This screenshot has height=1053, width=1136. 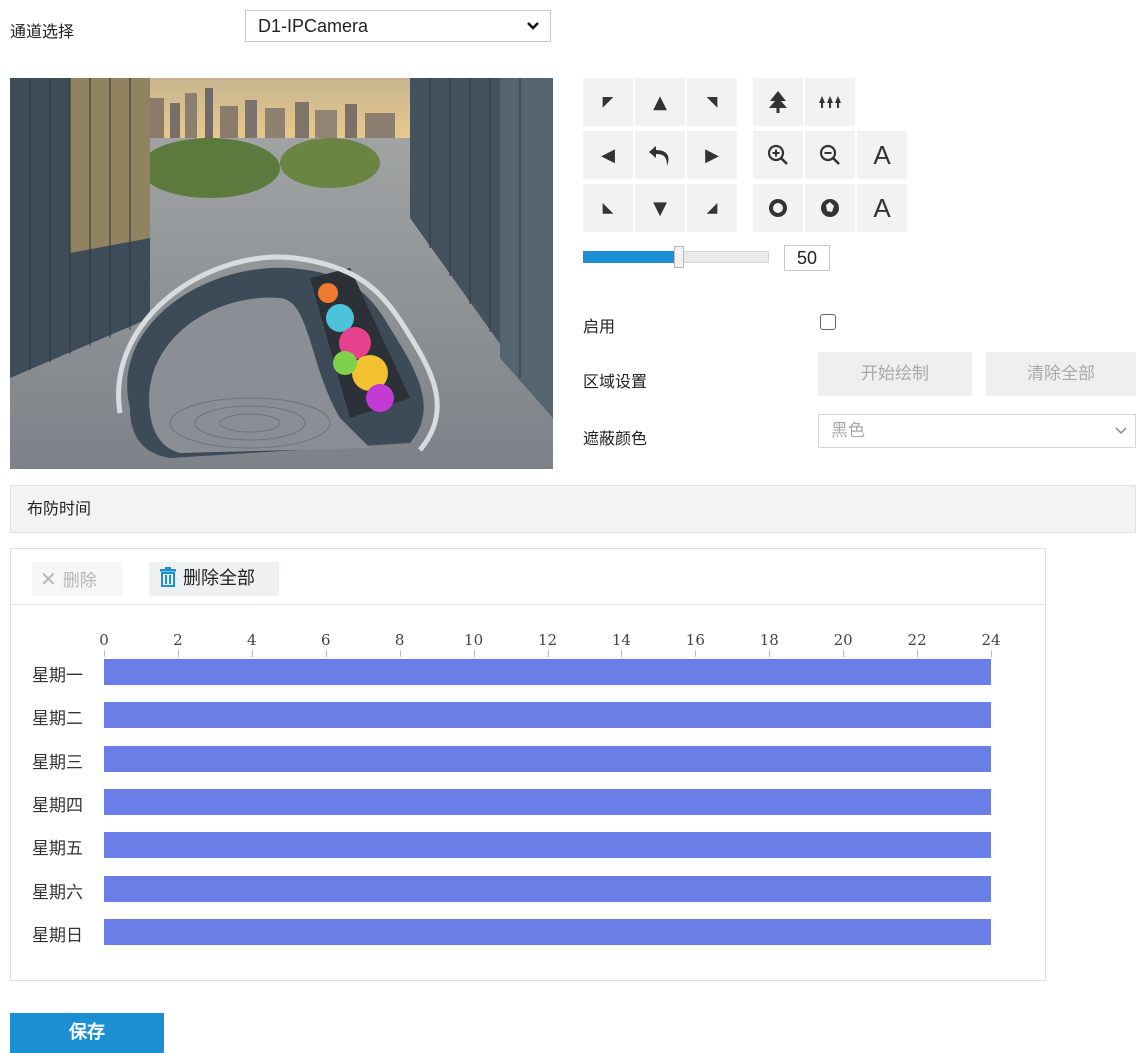 What do you see at coordinates (313, 26) in the screenshot?
I see `channel-select-value: D1-IPCamera` at bounding box center [313, 26].